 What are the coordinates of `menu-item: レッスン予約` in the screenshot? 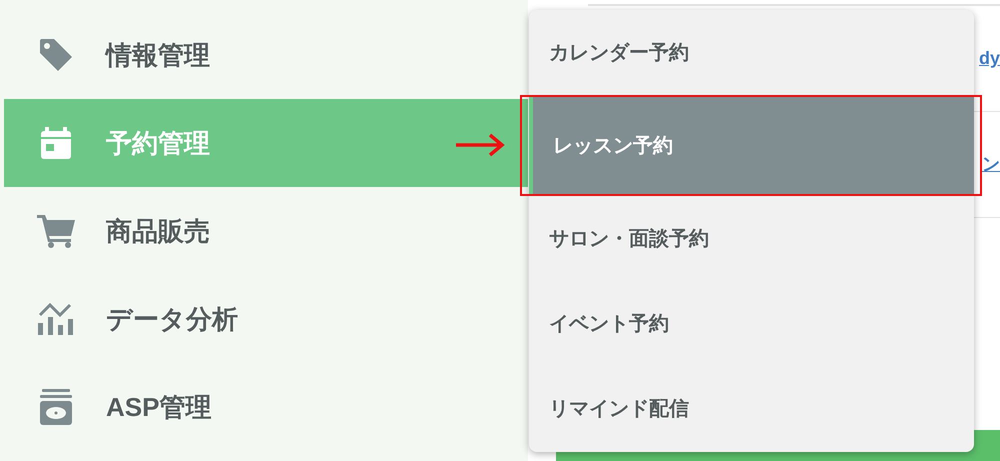 It's located at (751, 145).